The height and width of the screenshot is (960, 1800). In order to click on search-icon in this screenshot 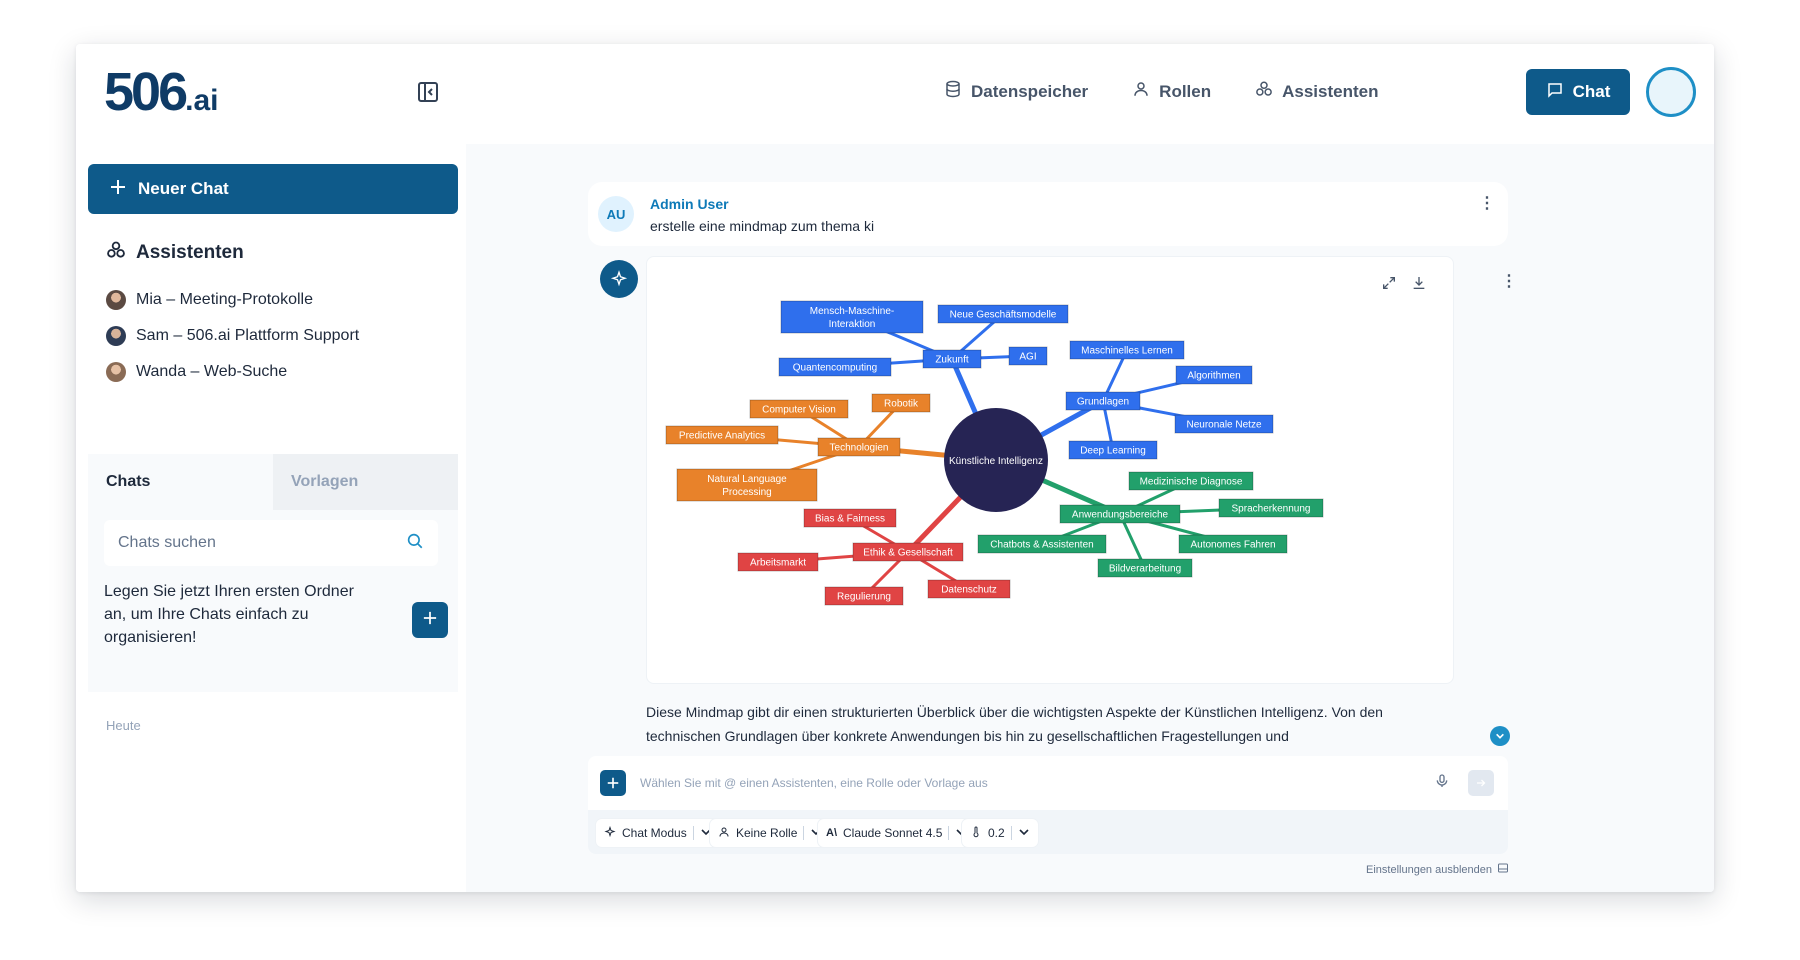, I will do `click(415, 543)`.